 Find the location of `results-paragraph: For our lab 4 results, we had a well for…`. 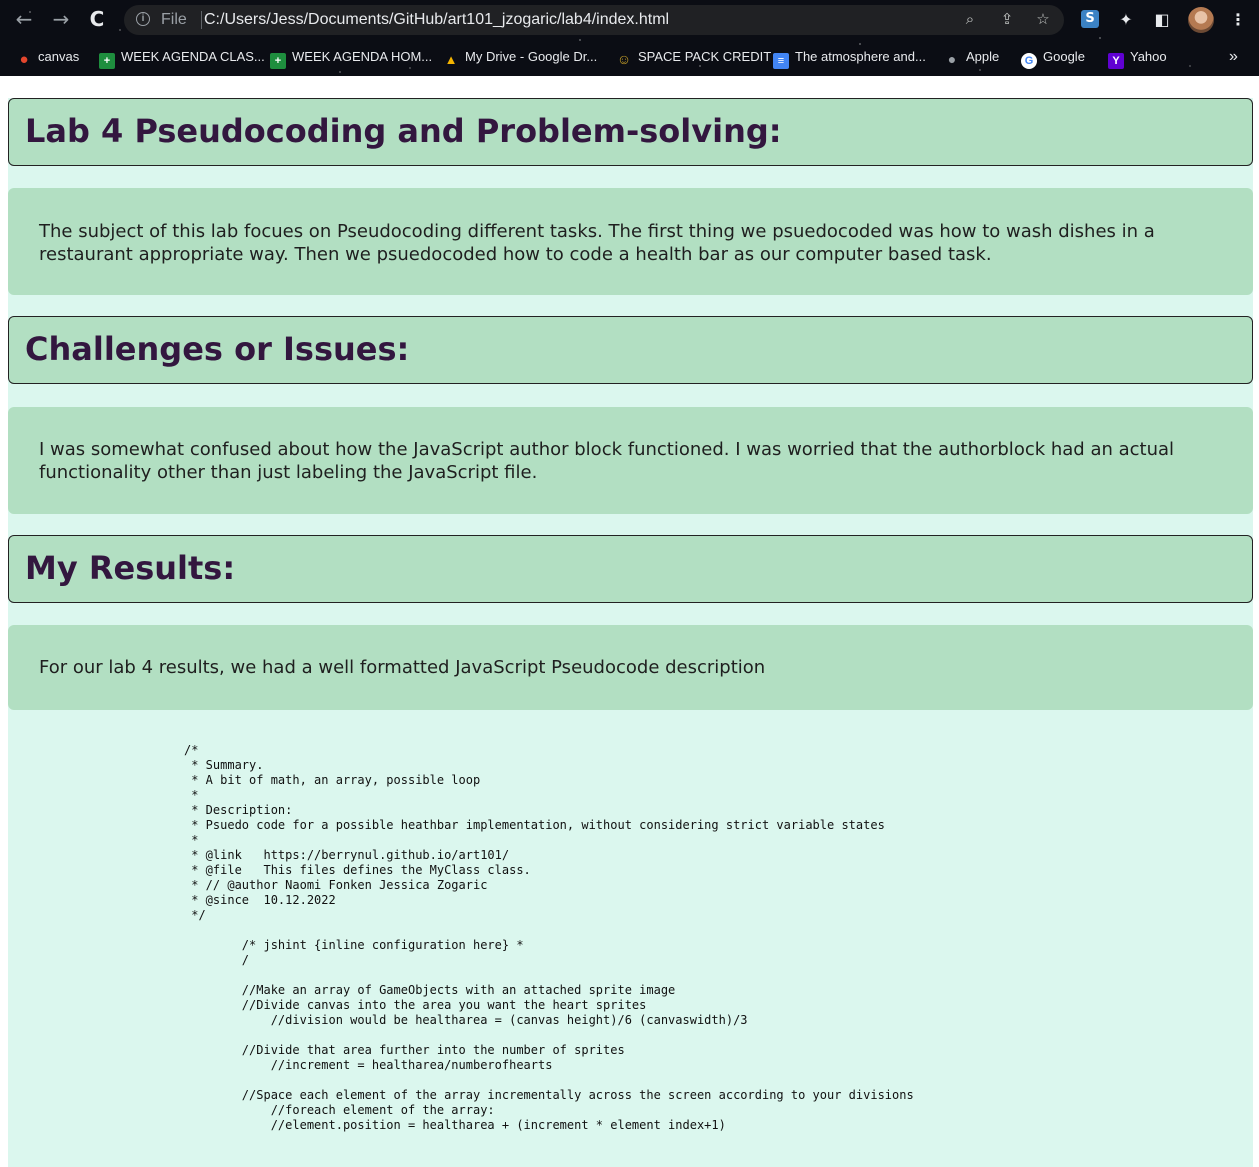

results-paragraph: For our lab 4 results, we had a well for… is located at coordinates (402, 667).